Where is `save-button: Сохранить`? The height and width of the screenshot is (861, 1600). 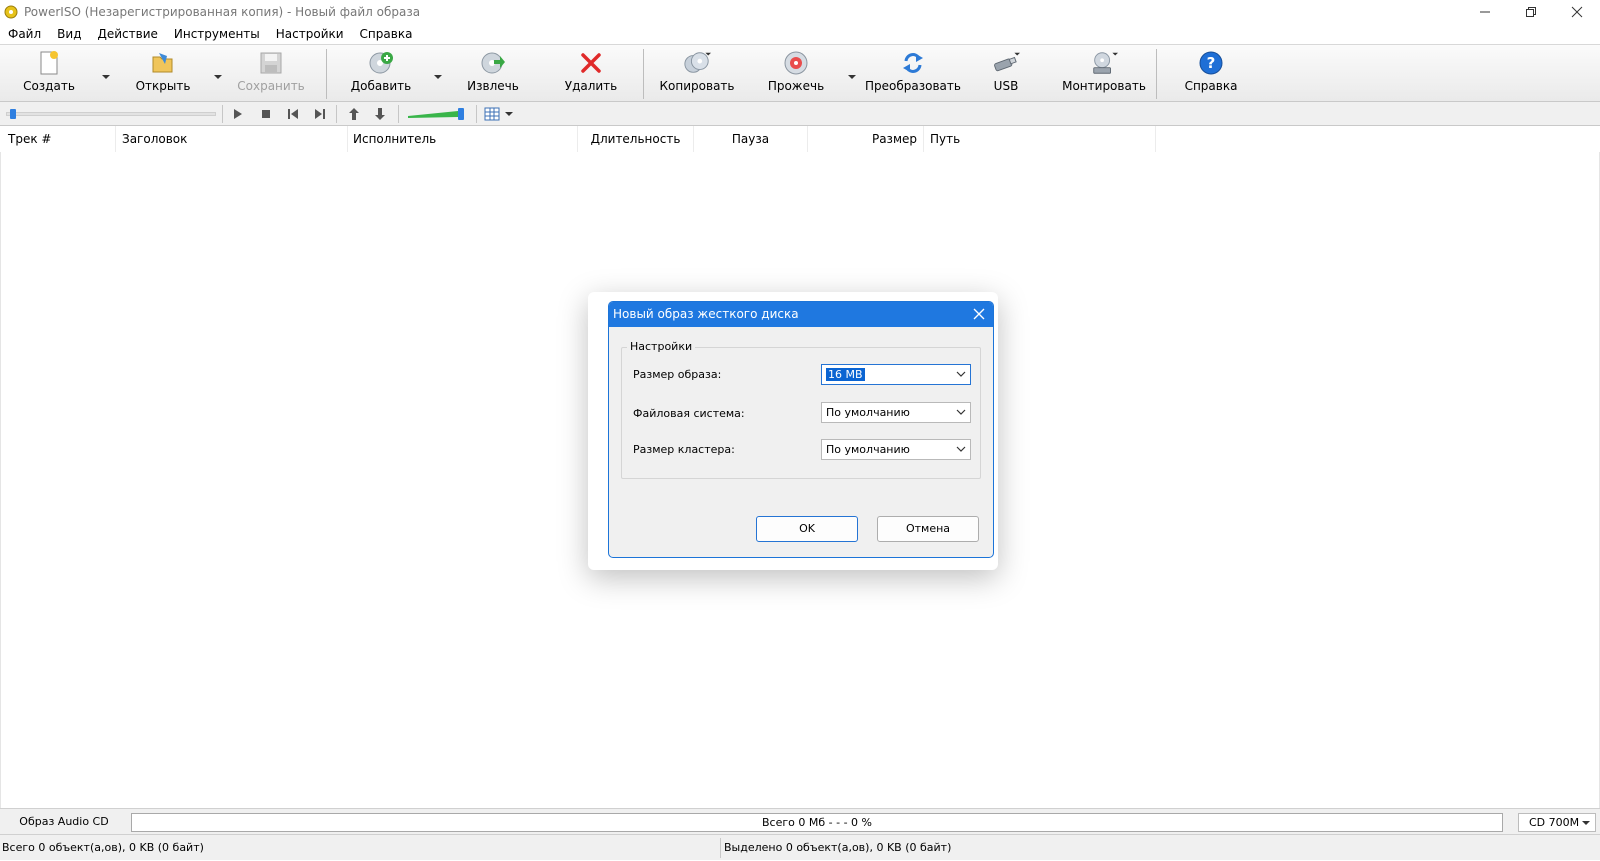
save-button: Сохранить is located at coordinates (271, 74).